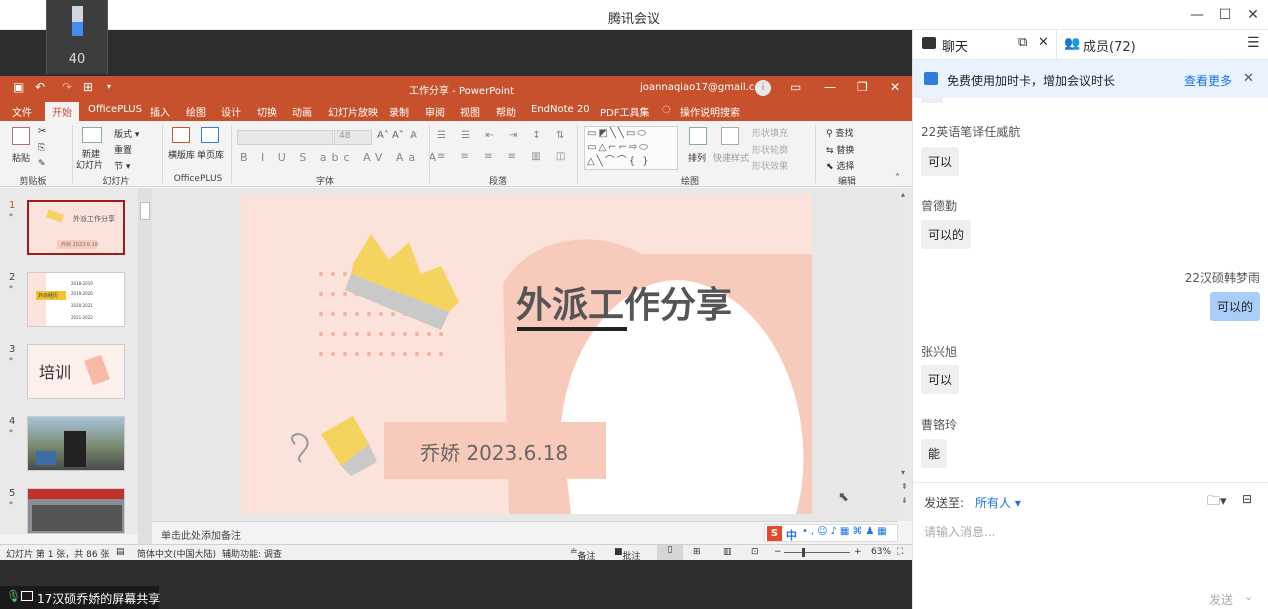 This screenshot has height=609, width=1268. Describe the element at coordinates (506, 111) in the screenshot. I see `tab-help: 帮助` at that location.